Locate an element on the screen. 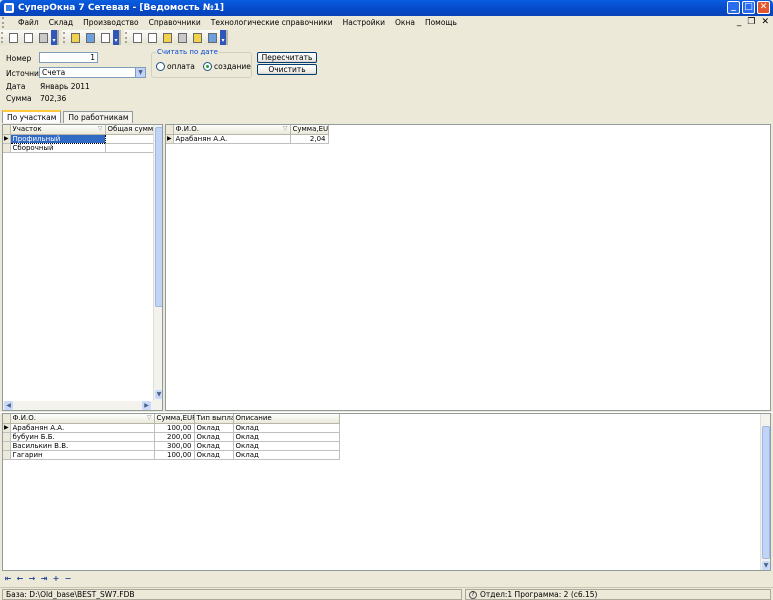 The image size is (773, 600). mdi-close-button: ✕ is located at coordinates (765, 22).